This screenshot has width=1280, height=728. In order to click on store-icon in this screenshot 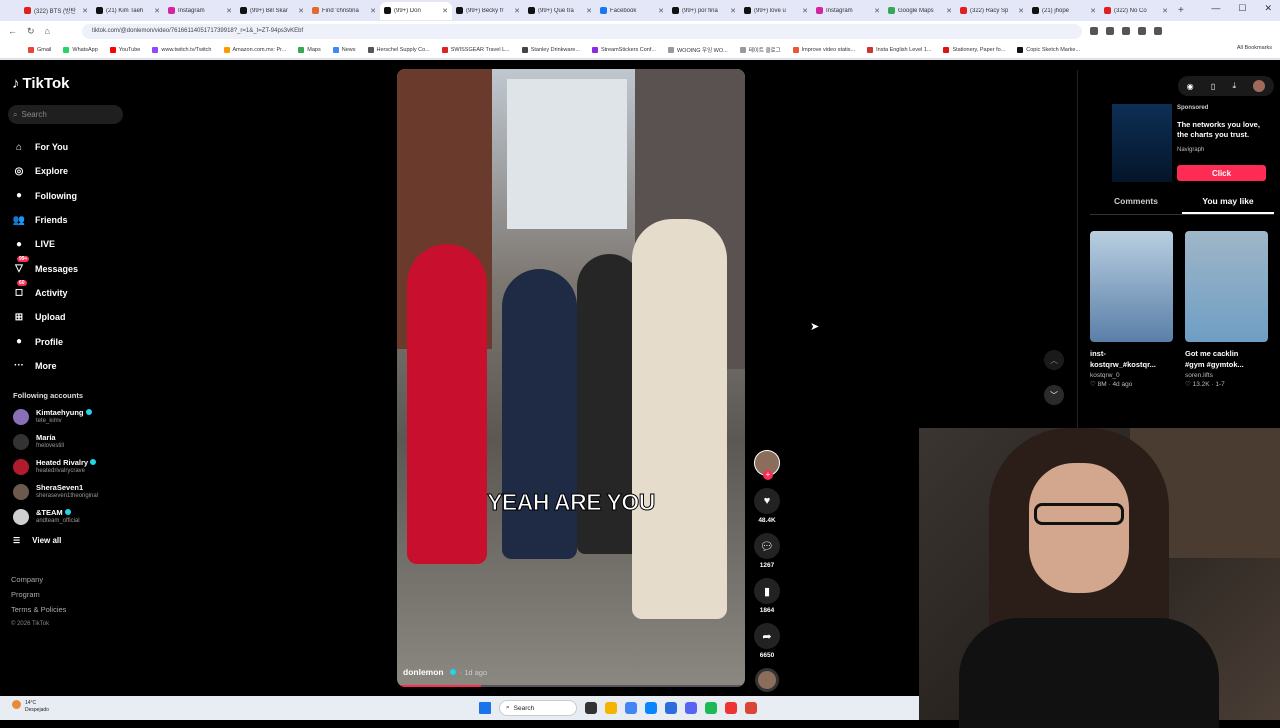, I will do `click(671, 708)`.